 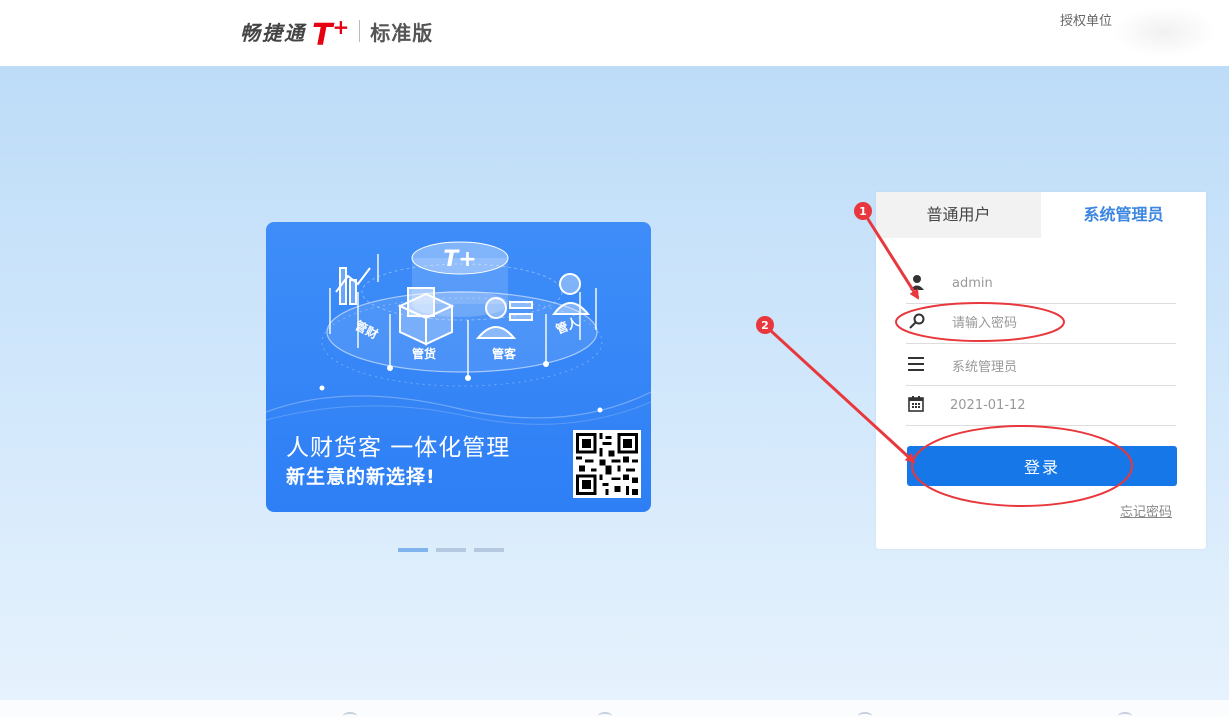 I want to click on brand-plus: +, so click(x=341, y=26).